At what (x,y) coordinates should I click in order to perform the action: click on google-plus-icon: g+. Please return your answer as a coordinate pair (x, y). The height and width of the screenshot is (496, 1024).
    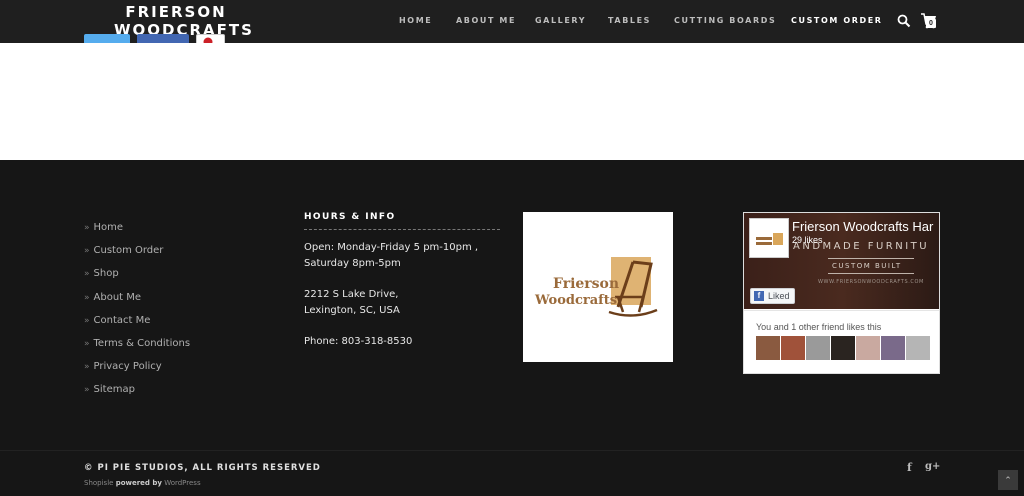
    Looking at the image, I should click on (932, 466).